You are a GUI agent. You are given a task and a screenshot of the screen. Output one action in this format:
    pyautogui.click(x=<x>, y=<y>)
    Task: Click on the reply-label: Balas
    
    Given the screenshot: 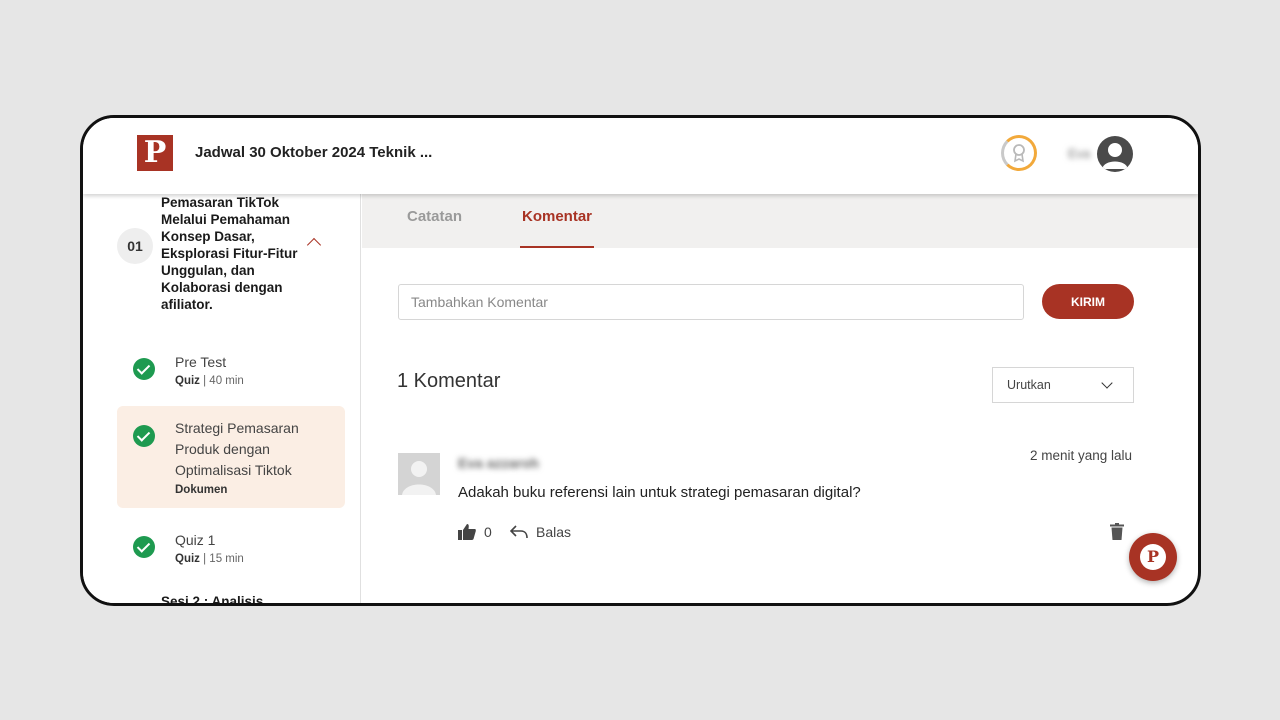 What is the action you would take?
    pyautogui.click(x=554, y=532)
    